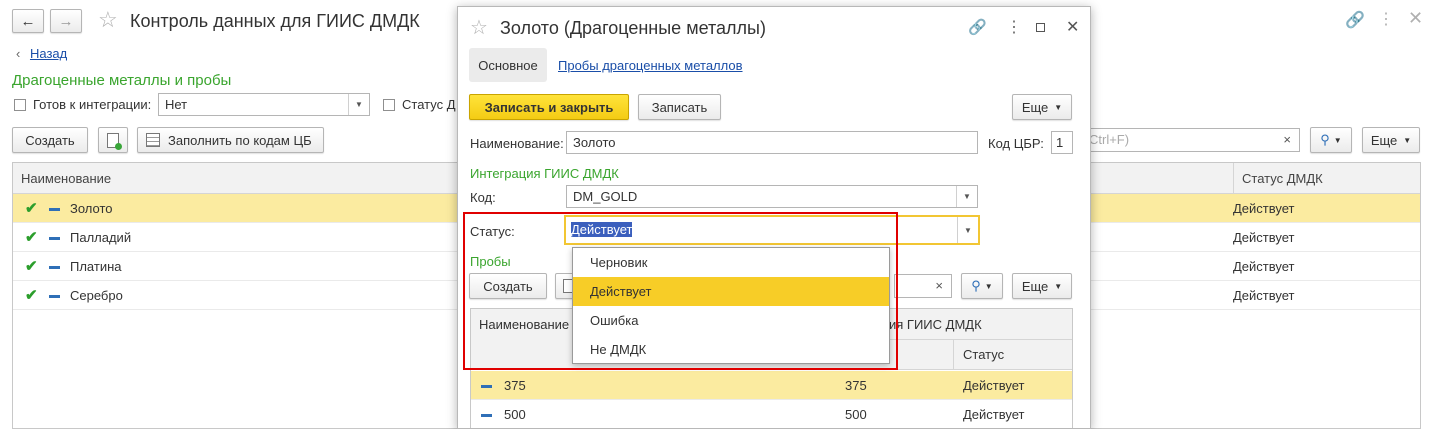  I want to click on table-fill-icon, so click(153, 140).